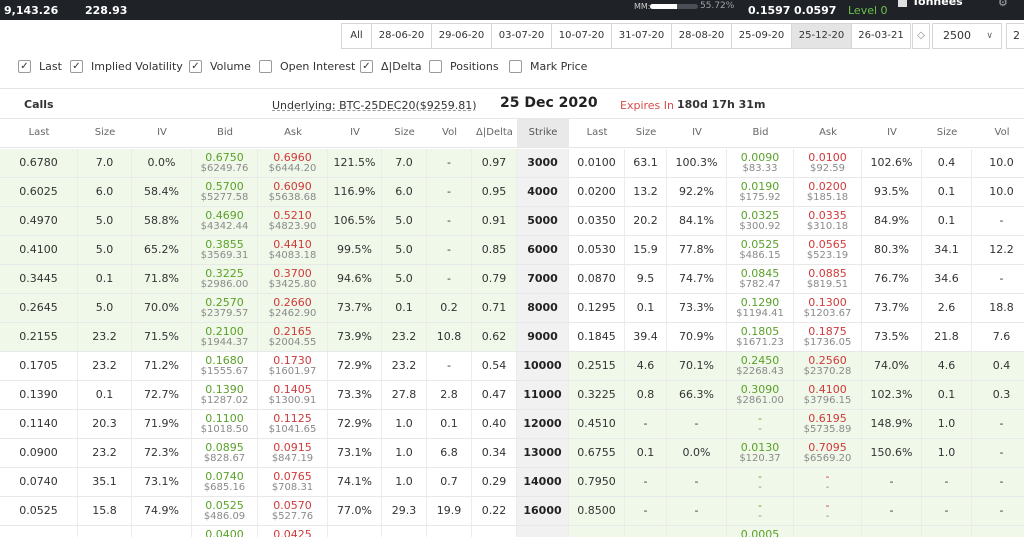 Image resolution: width=1024 pixels, height=537 pixels. I want to click on table-cell: 0.0570 $527.76, so click(293, 511).